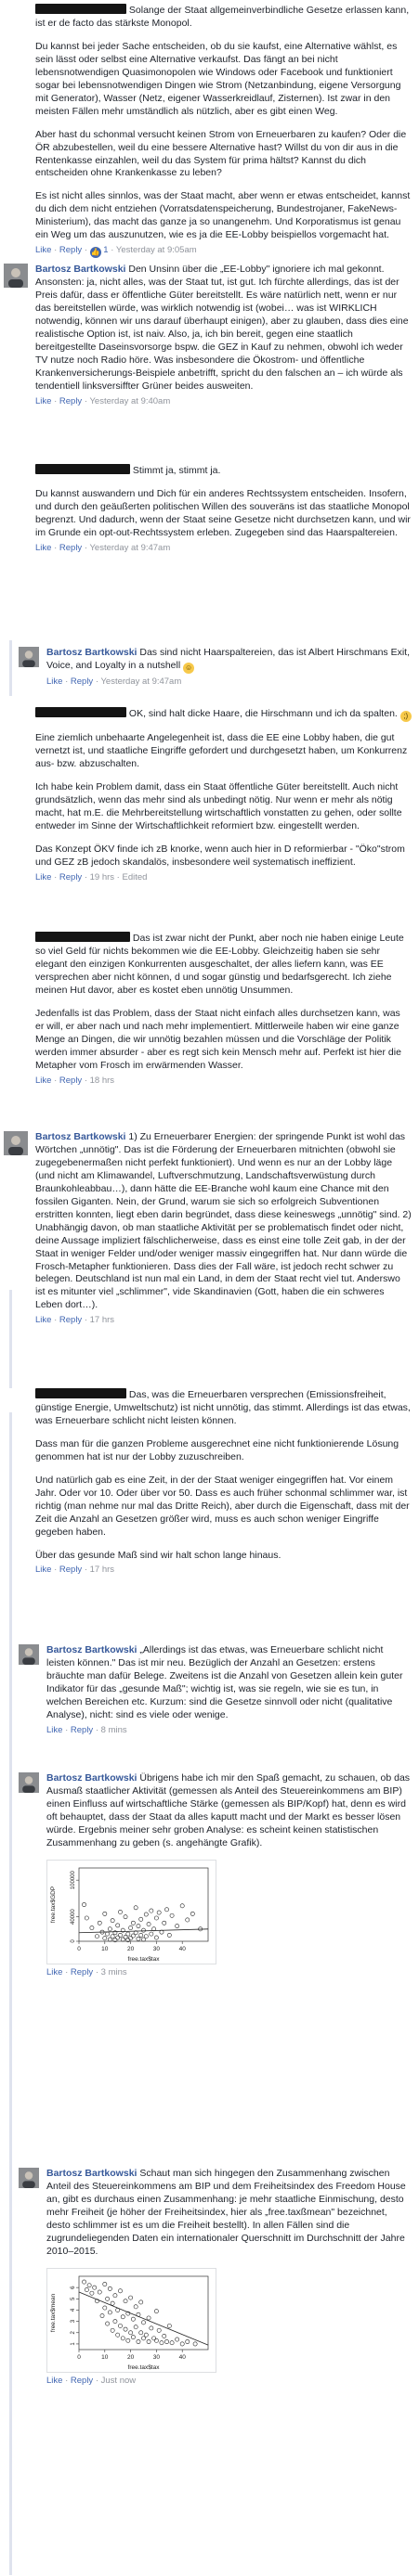 The image size is (419, 2576). I want to click on trend-line, so click(144, 2318).